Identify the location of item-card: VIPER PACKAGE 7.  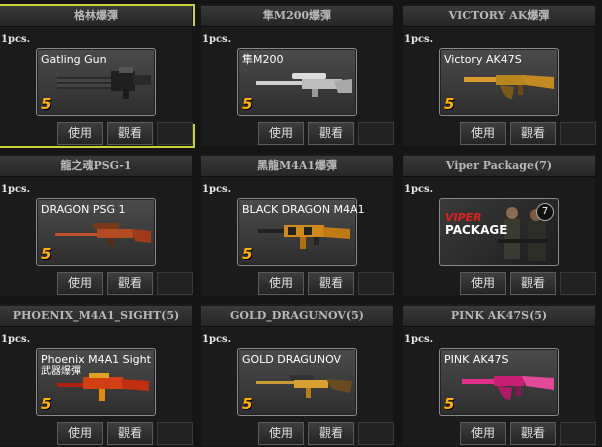
(499, 232).